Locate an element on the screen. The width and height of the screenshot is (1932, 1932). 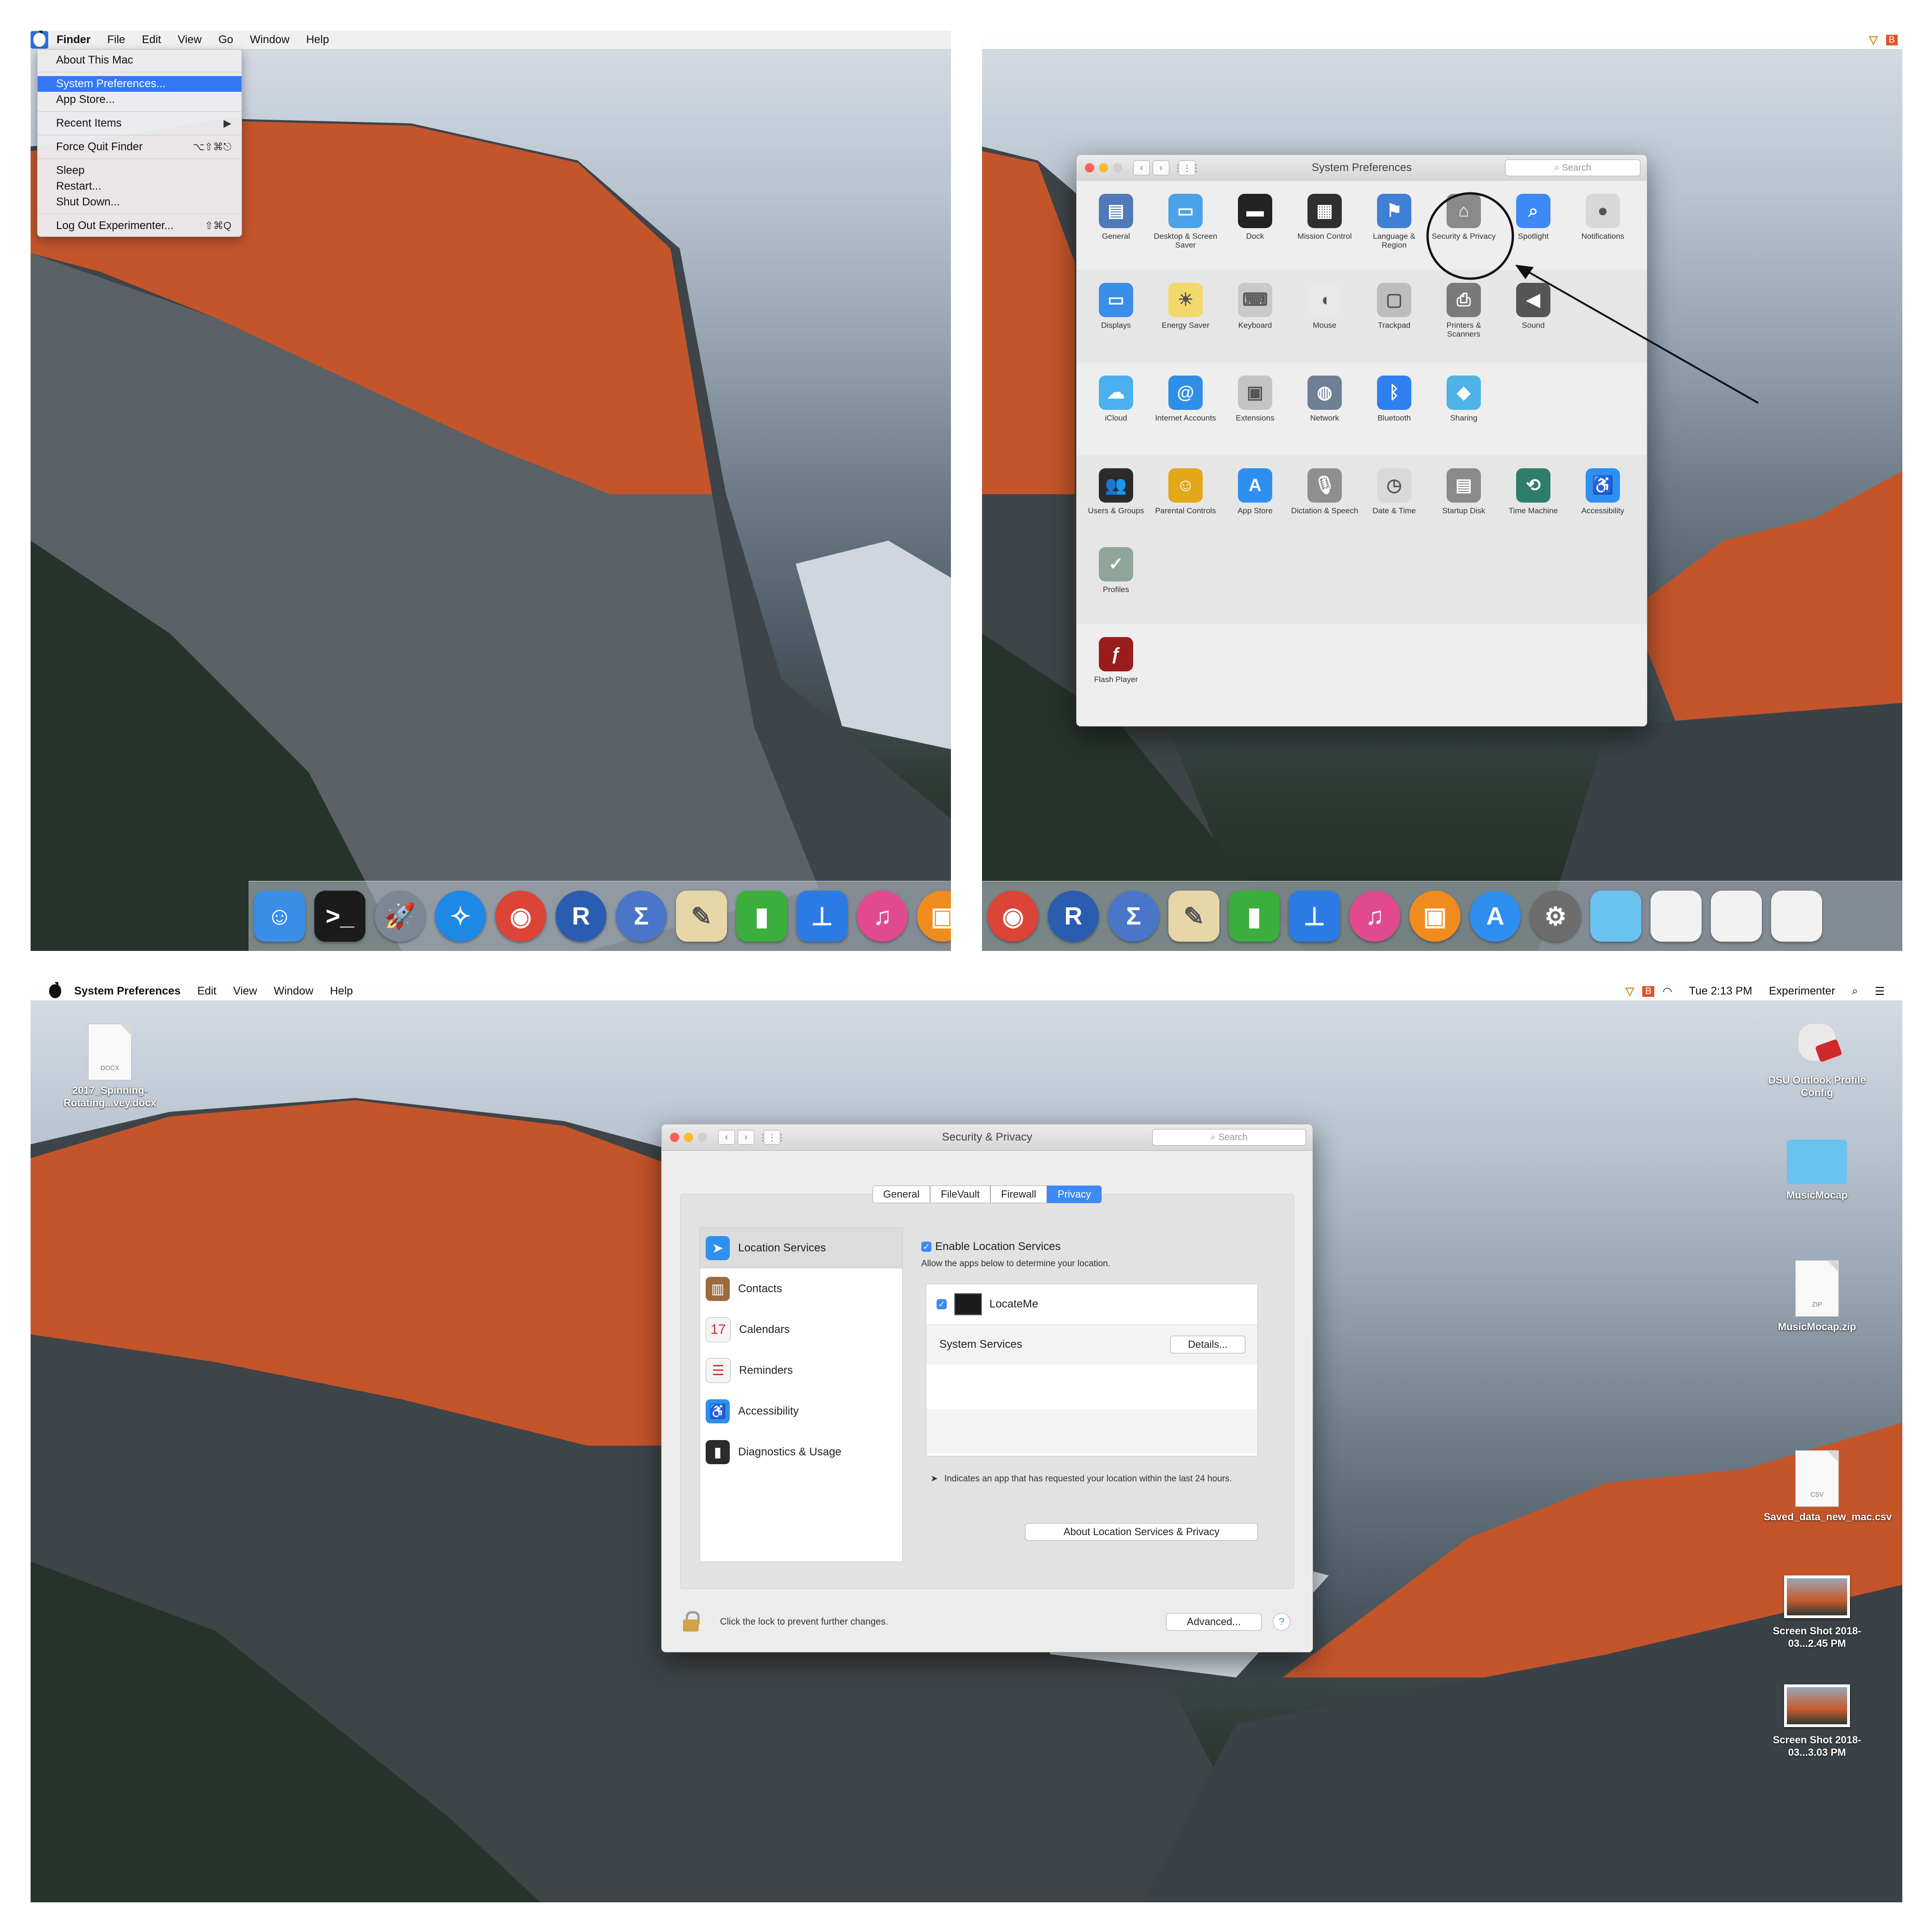
dock-appstore-icon: A is located at coordinates (1495, 917).